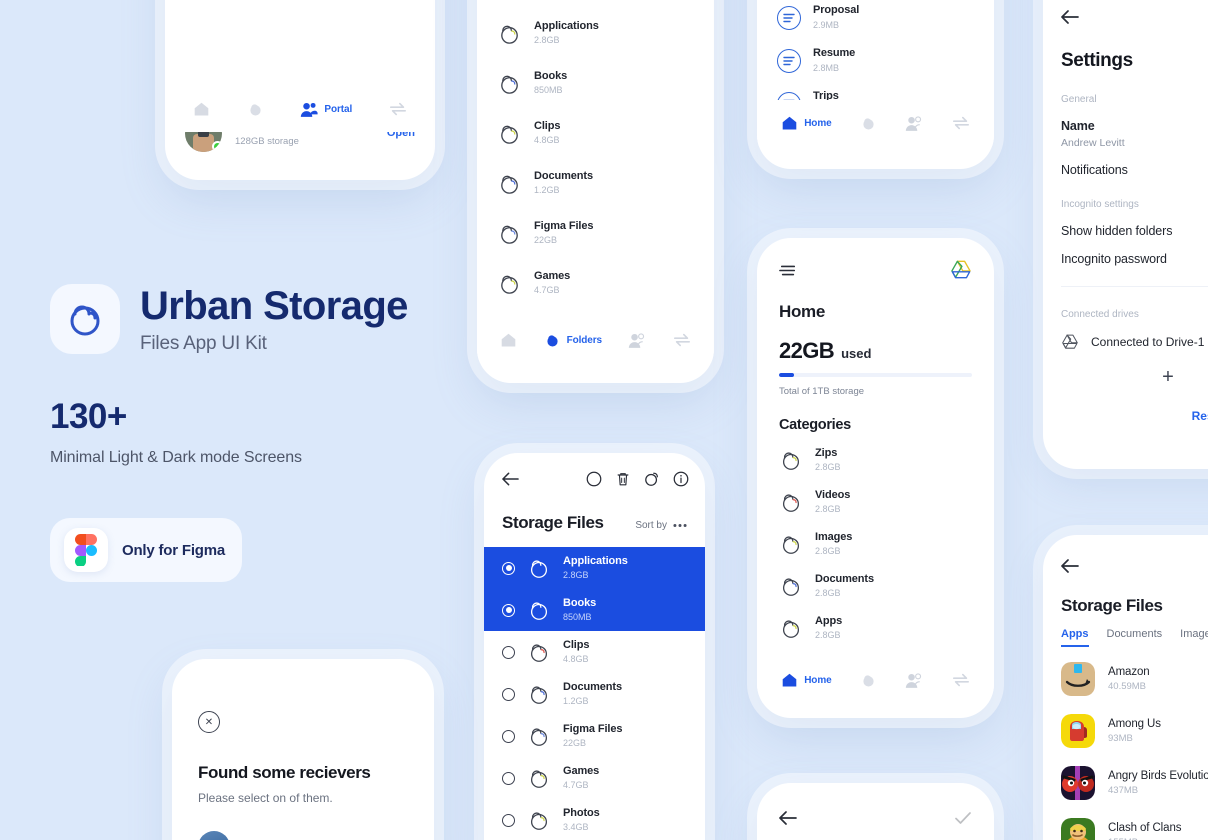 The width and height of the screenshot is (1208, 840). What do you see at coordinates (564, 225) in the screenshot?
I see `folder-name: Figma Files` at bounding box center [564, 225].